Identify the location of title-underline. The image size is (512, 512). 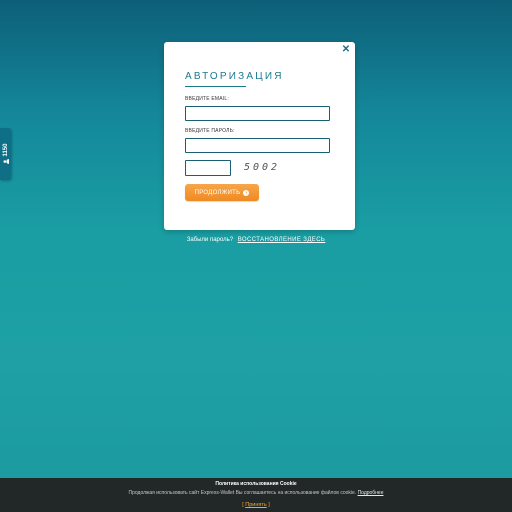
(215, 86).